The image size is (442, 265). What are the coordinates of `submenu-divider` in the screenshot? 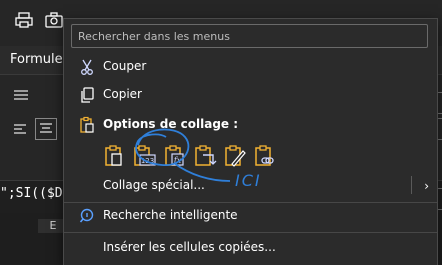 It's located at (411, 185).